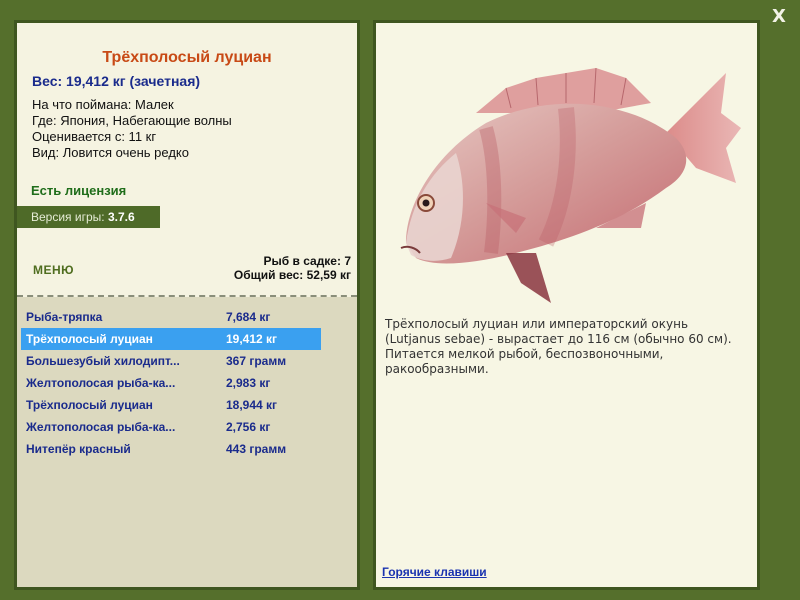 Image resolution: width=800 pixels, height=600 pixels. Describe the element at coordinates (187, 57) in the screenshot. I see `fish-title: Трёхполосый луциан` at that location.